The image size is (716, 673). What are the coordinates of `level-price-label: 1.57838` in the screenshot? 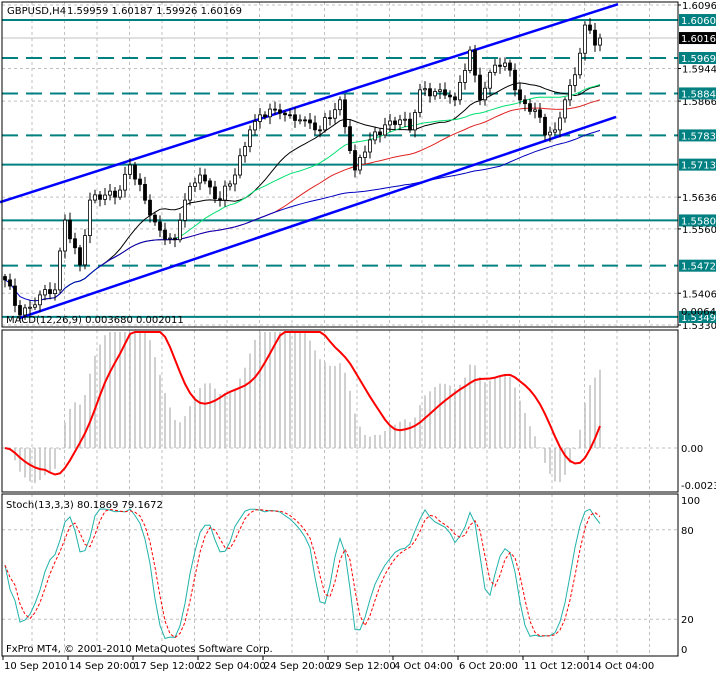 It's located at (698, 136).